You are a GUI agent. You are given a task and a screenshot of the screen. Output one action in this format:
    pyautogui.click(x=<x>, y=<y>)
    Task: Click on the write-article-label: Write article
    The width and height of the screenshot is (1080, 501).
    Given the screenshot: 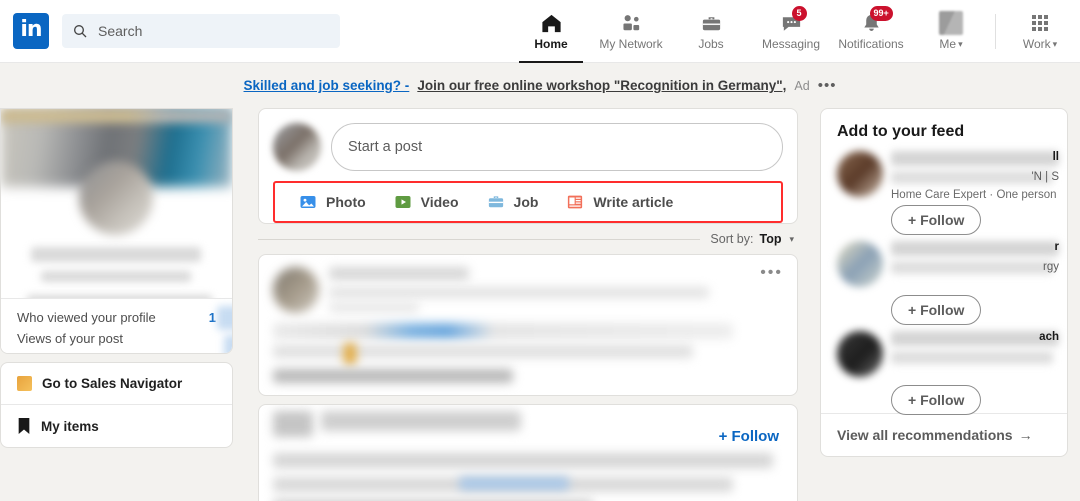 What is the action you would take?
    pyautogui.click(x=633, y=202)
    